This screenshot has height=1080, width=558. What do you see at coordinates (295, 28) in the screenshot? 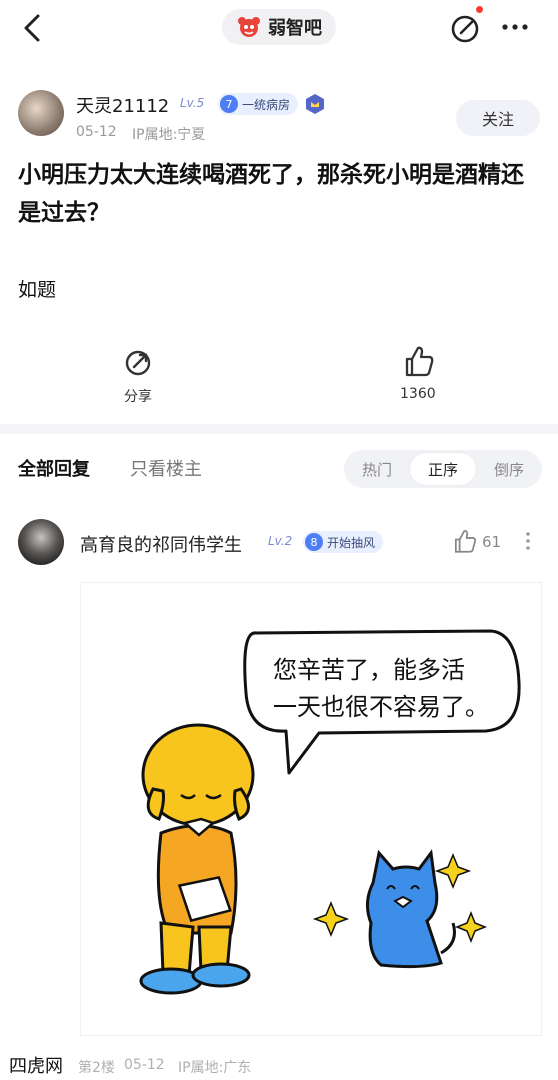
I see `forum-name: 弱智吧` at bounding box center [295, 28].